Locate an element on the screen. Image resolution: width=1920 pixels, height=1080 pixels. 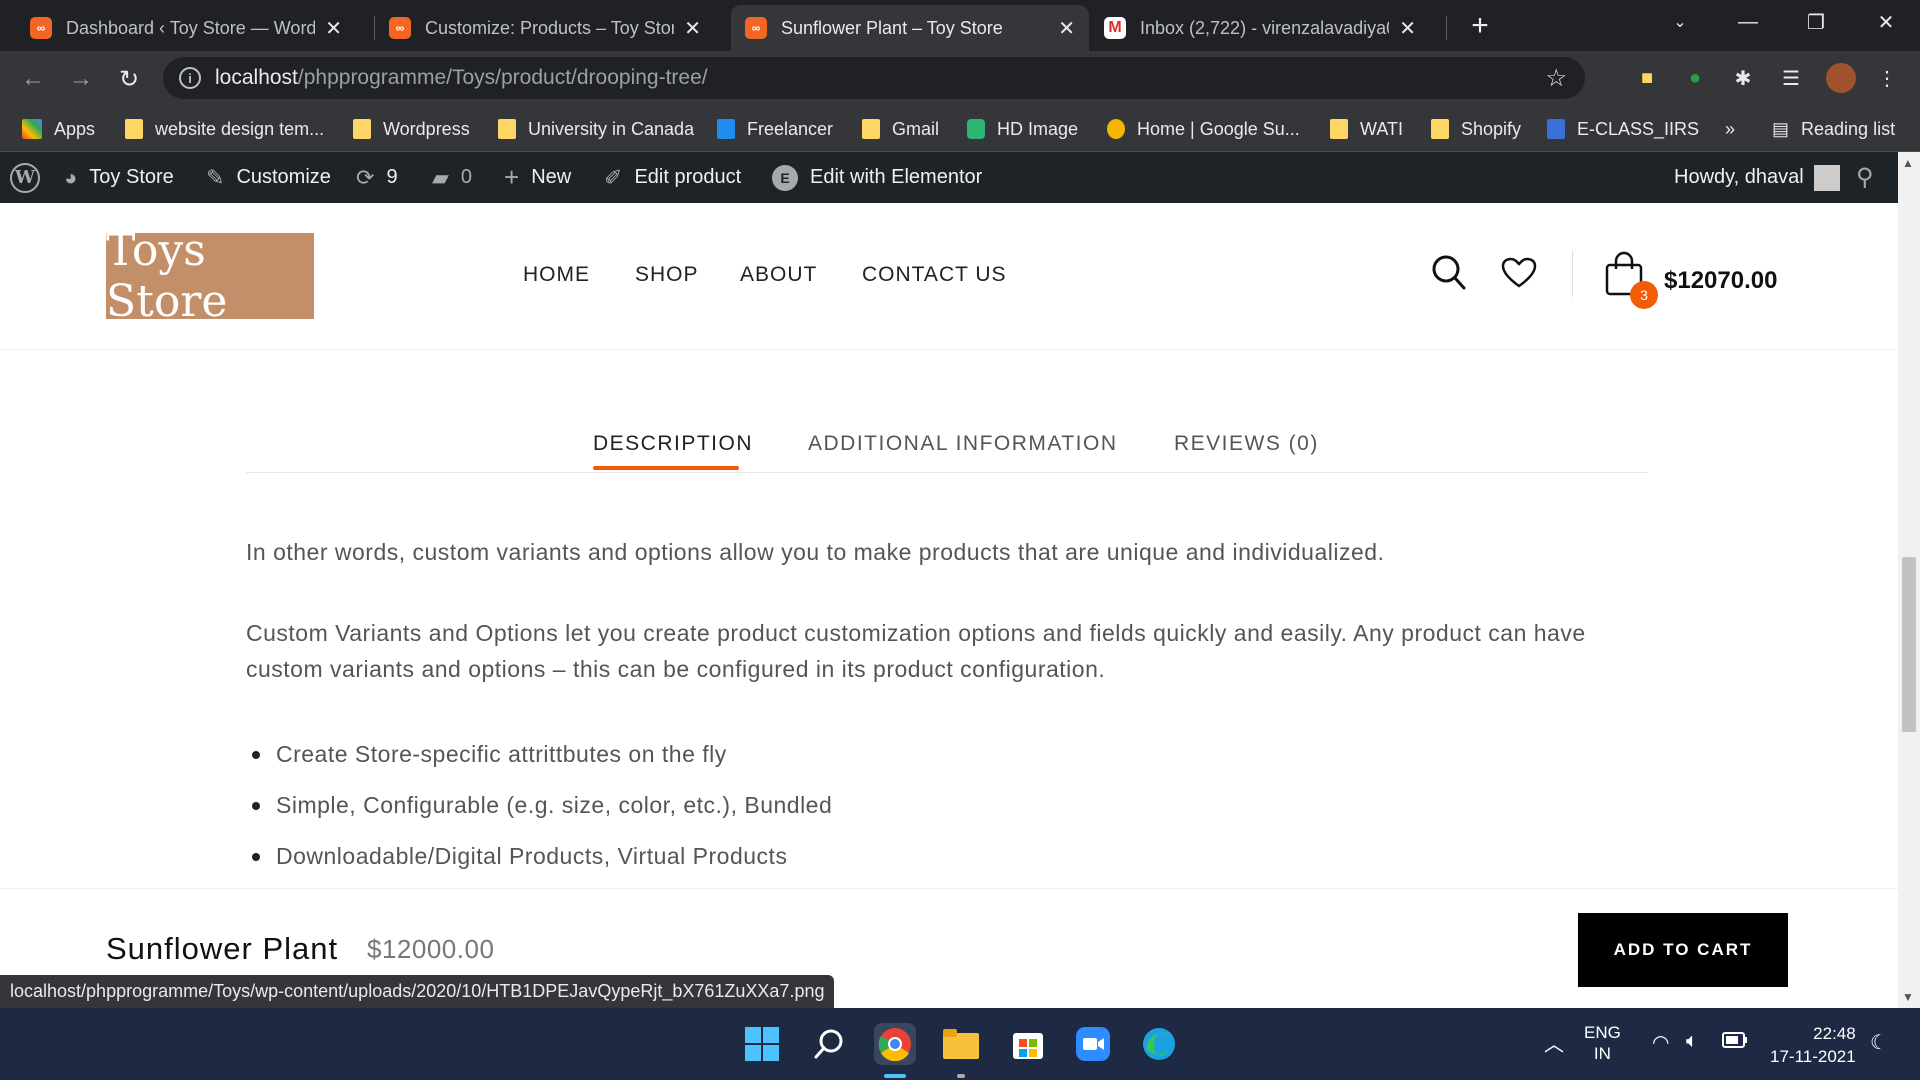
admin-elementor-link: E Edit with Elementor is located at coordinates (877, 177).